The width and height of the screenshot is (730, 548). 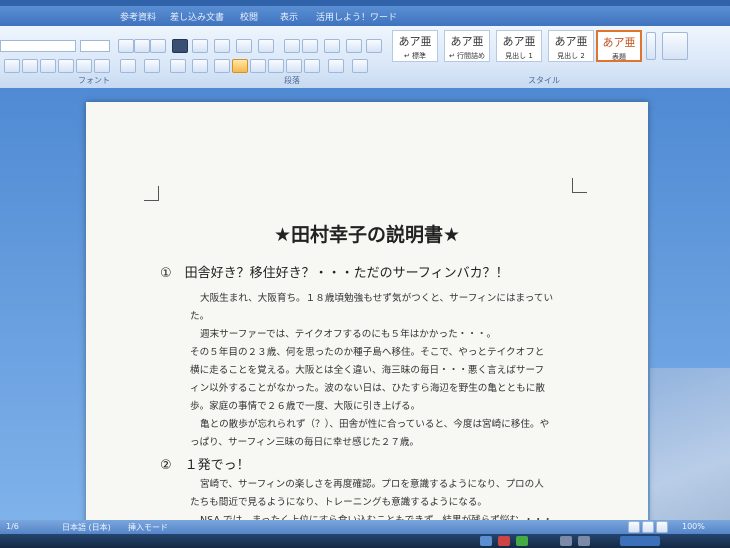 I want to click on font-size-select, so click(x=95, y=46).